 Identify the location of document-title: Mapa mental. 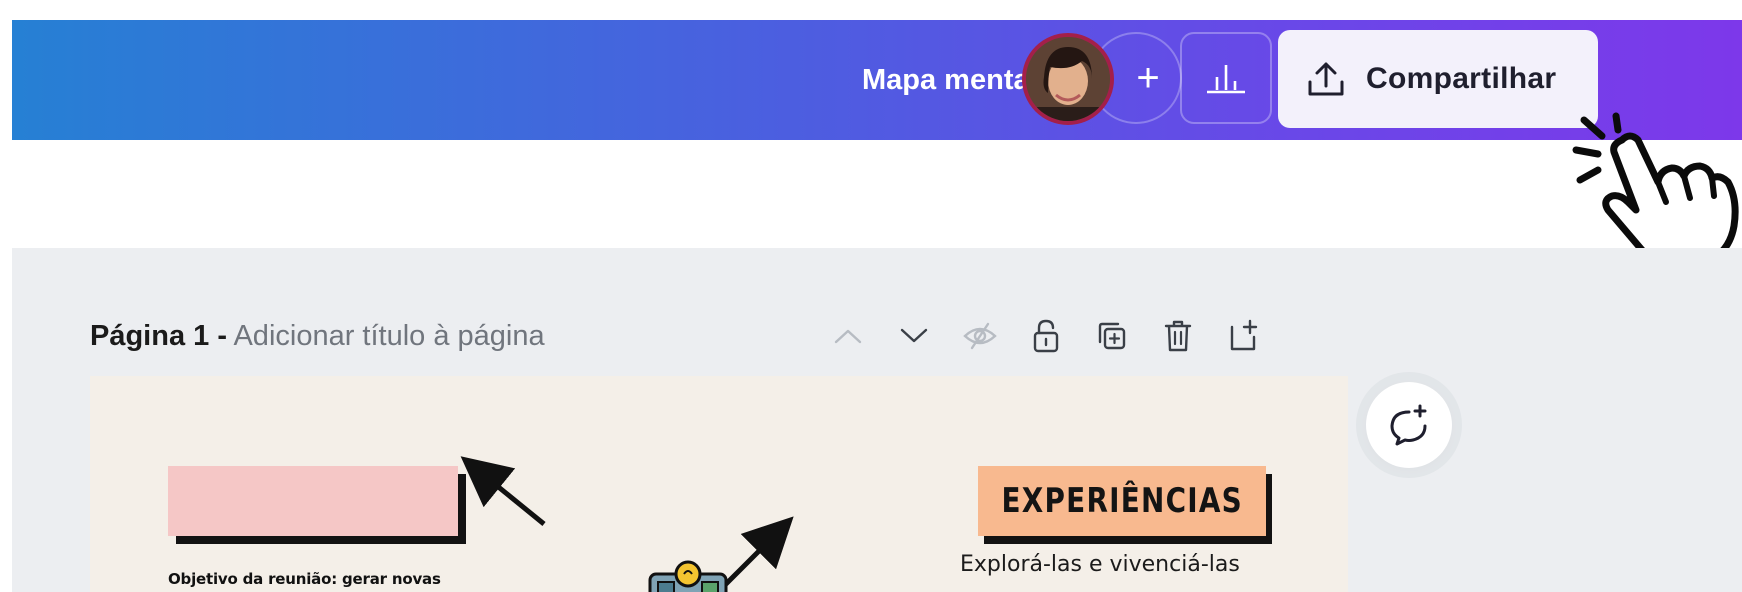
(950, 80).